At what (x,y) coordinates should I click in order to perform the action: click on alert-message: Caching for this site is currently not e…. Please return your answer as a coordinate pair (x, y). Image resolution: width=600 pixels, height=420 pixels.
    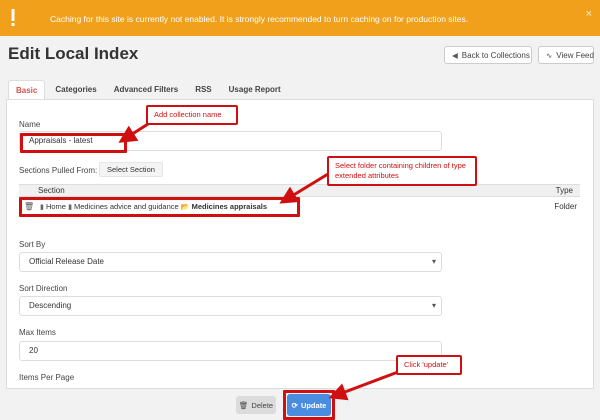
    Looking at the image, I should click on (259, 19).